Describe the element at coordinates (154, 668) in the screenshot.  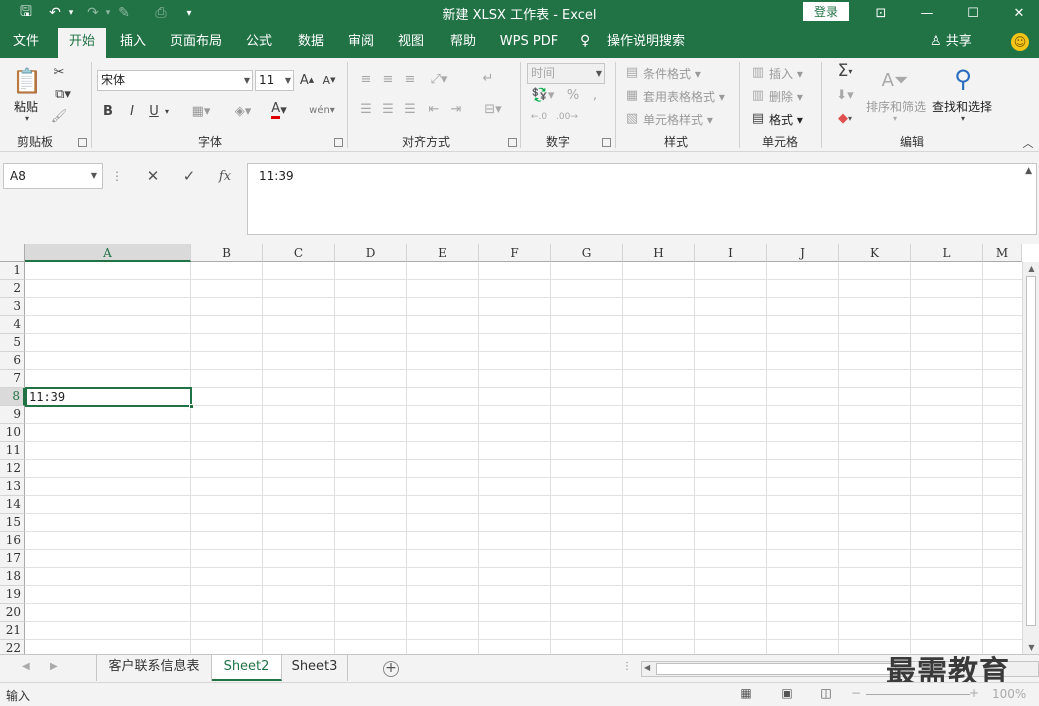
I see `sheet-tab-customer-contacts: 客户联系信息表` at that location.